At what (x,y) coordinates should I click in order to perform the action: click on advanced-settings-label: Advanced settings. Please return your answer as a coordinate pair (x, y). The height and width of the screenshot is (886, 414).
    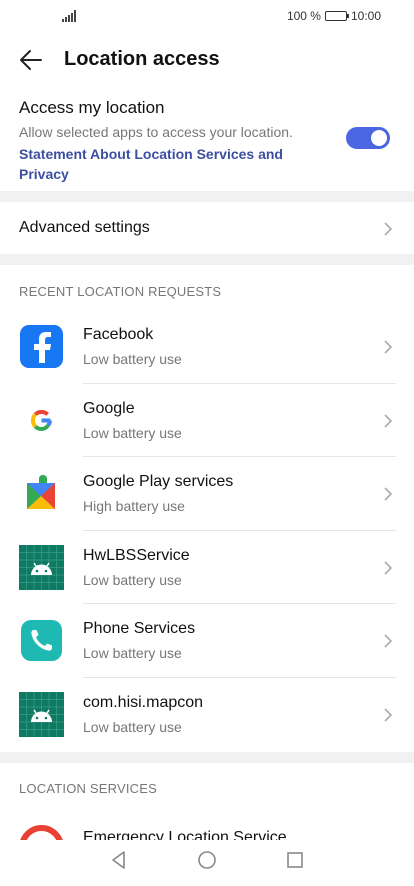
    Looking at the image, I should click on (84, 227).